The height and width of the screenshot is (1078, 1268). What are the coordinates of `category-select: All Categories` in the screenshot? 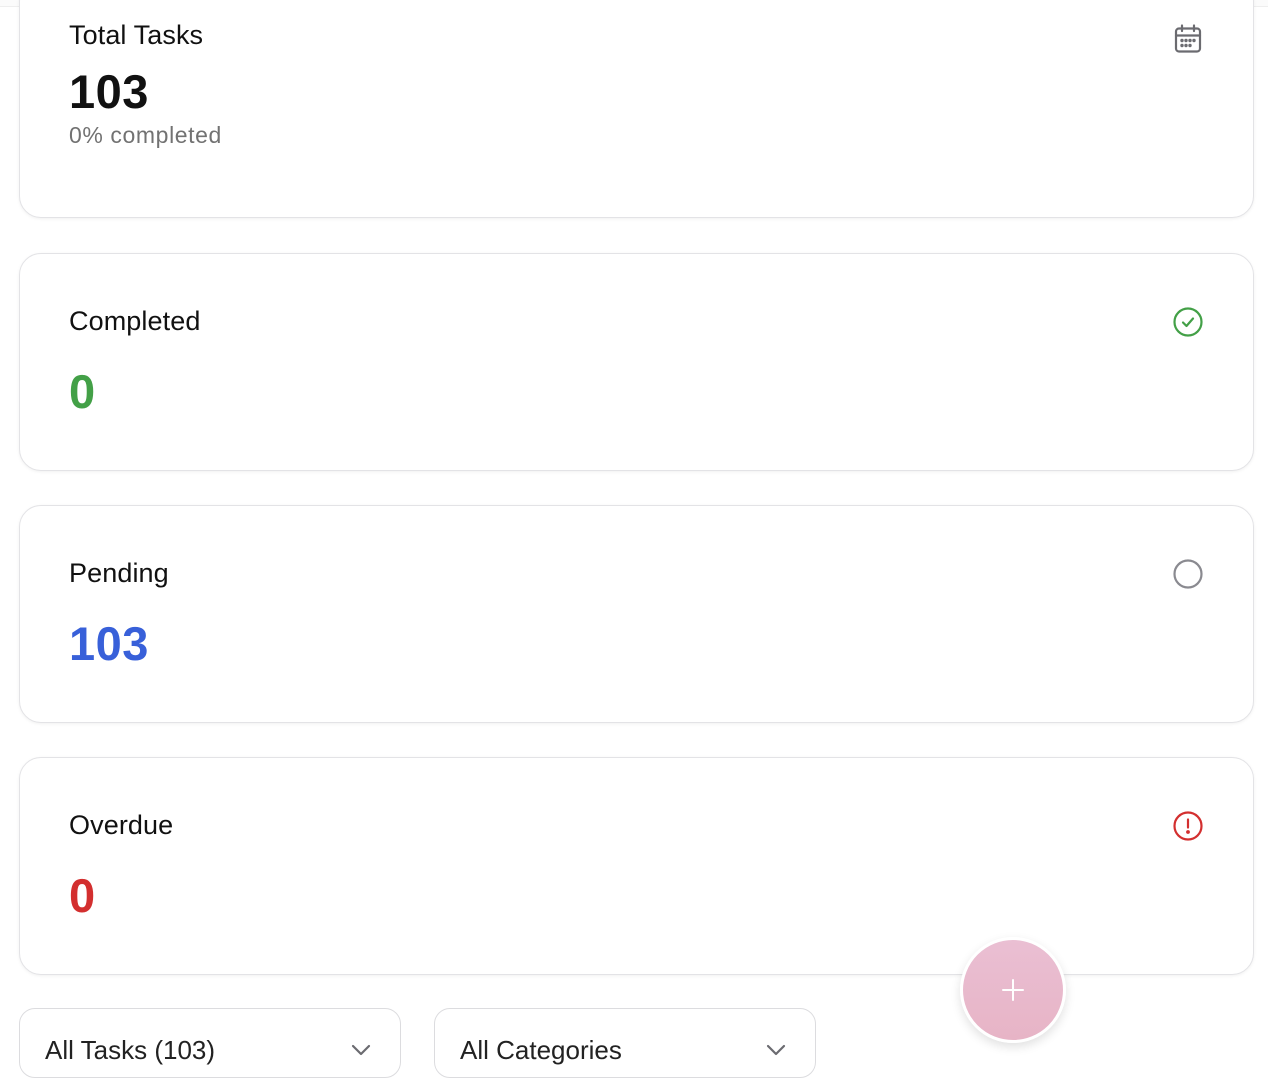 It's located at (625, 1043).